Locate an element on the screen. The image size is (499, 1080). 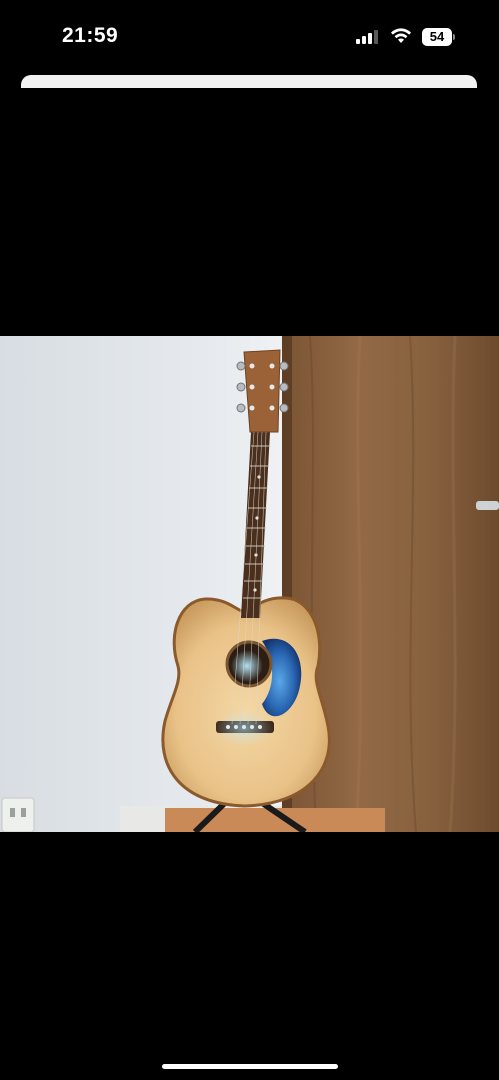
battery-indicator: 54 is located at coordinates (437, 37).